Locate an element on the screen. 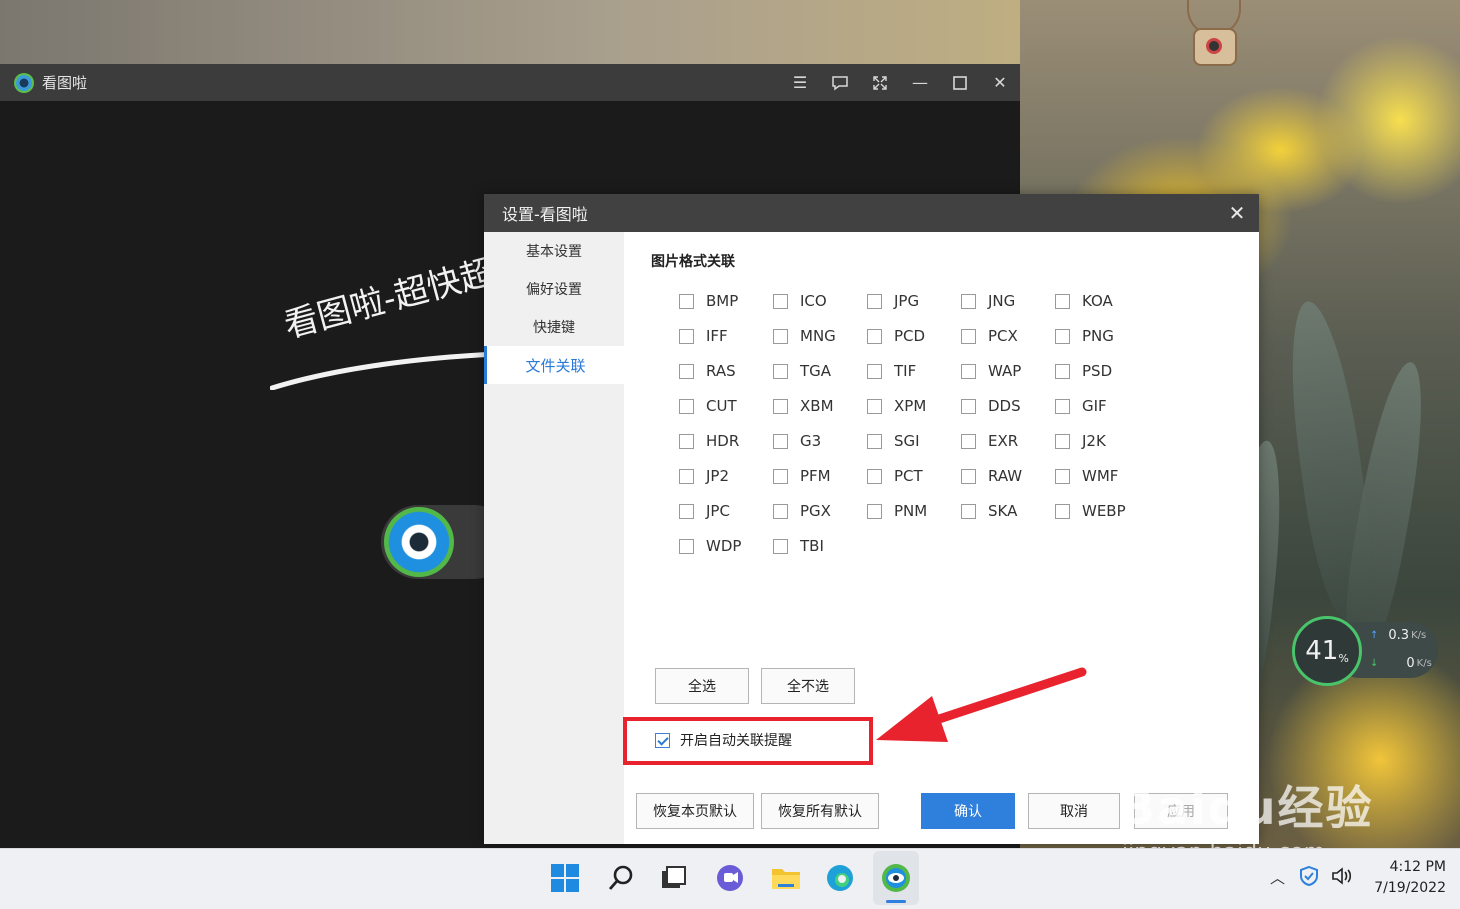  edge-browser-icon is located at coordinates (840, 878).